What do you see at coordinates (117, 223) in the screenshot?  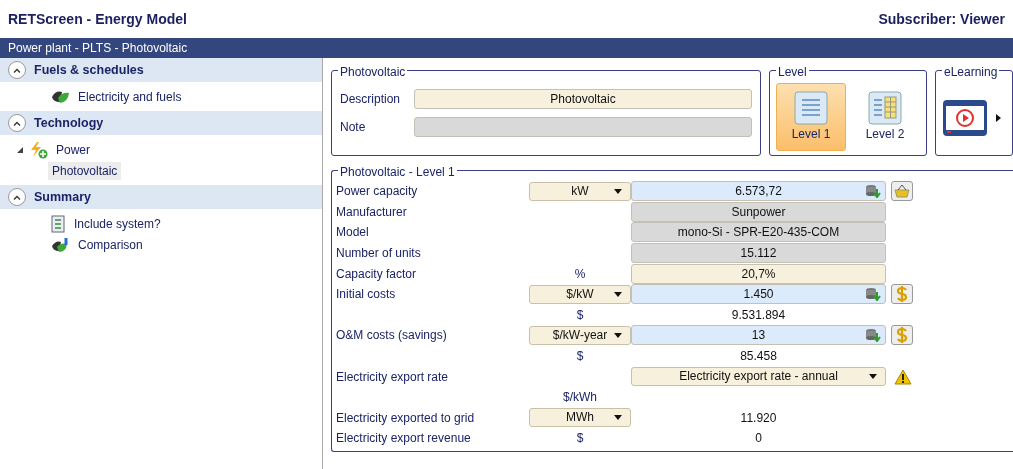 I see `sidebar-item: Include system?` at bounding box center [117, 223].